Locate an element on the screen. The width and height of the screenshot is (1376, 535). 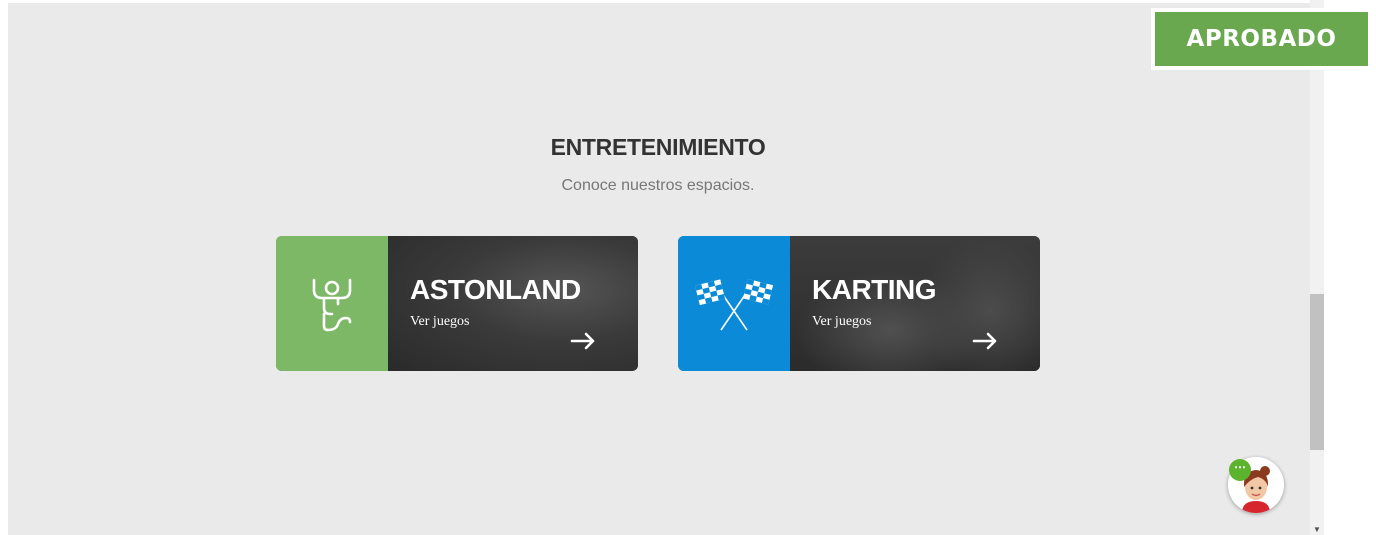
karting-icon-box is located at coordinates (734, 303).